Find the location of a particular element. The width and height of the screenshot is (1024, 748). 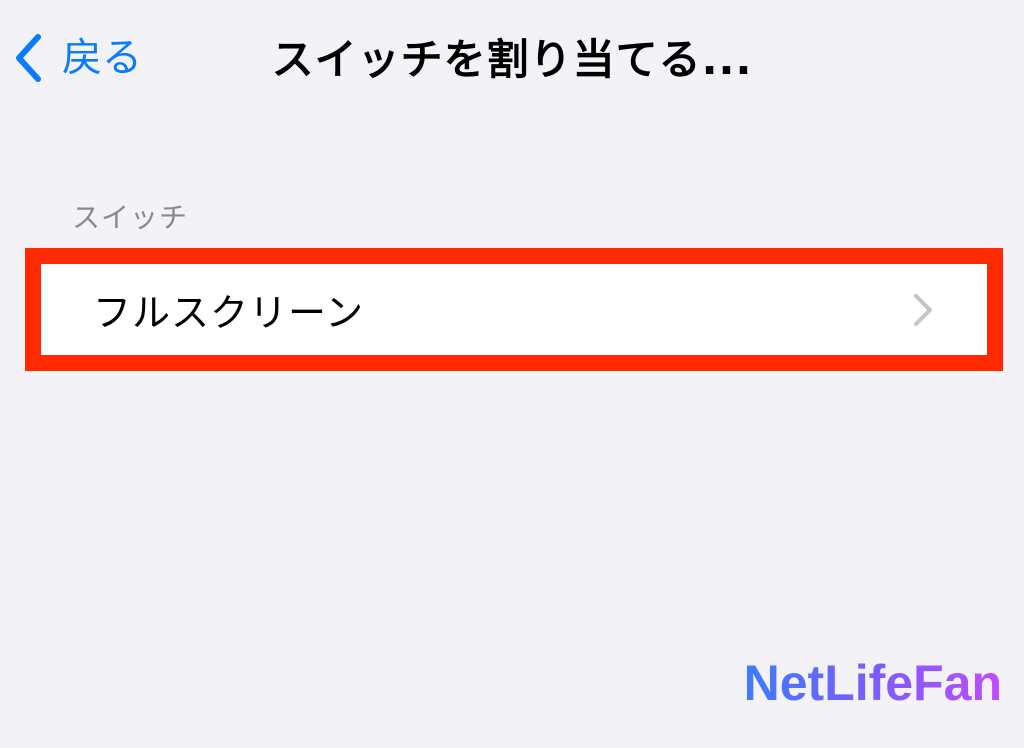

chevron-right-icon is located at coordinates (923, 310).